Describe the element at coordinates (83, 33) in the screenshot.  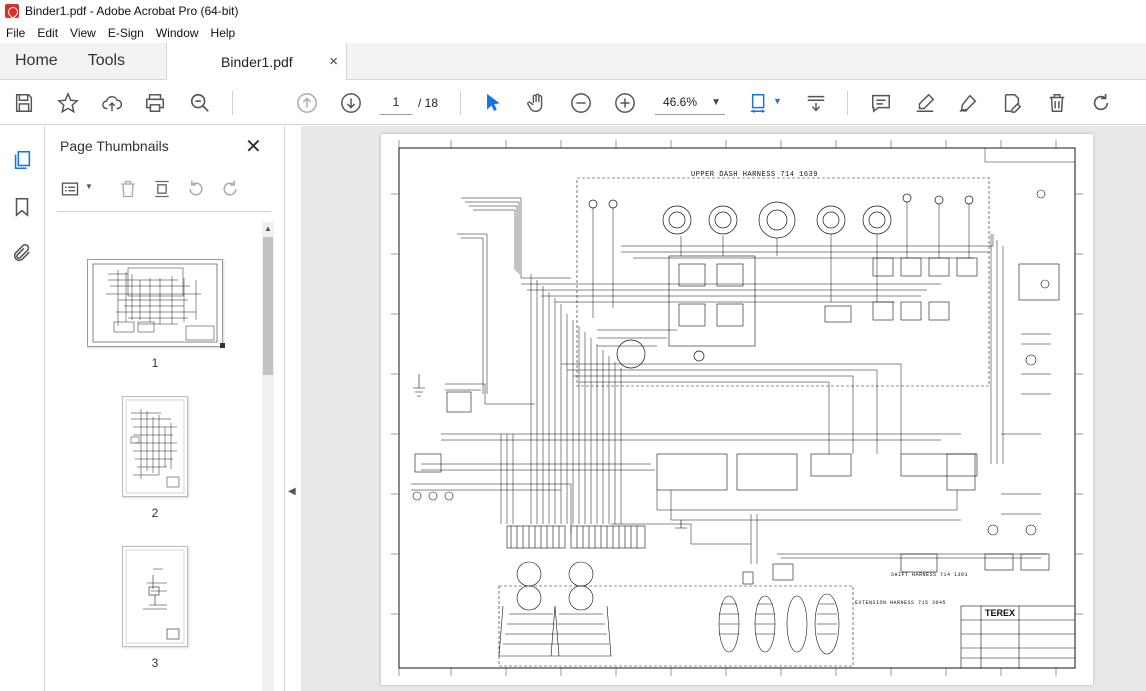
I see `menu-view: View` at that location.